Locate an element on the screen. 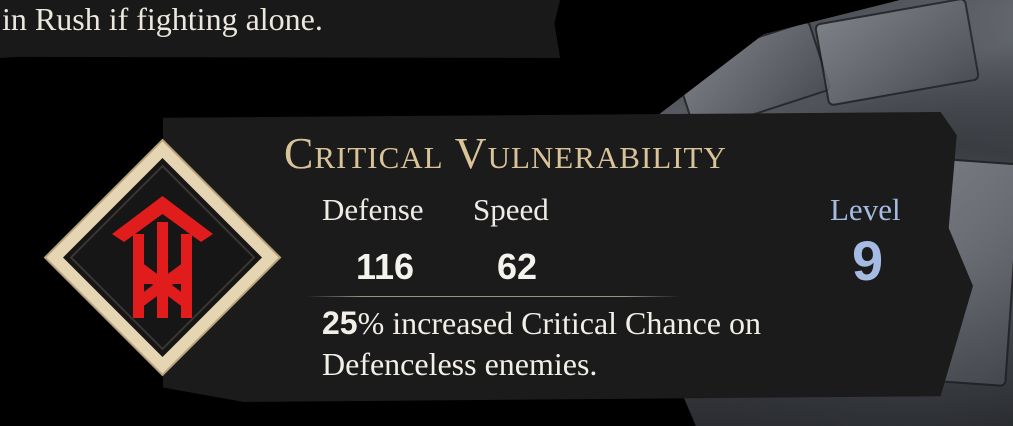  speed-label: Speed is located at coordinates (511, 209).